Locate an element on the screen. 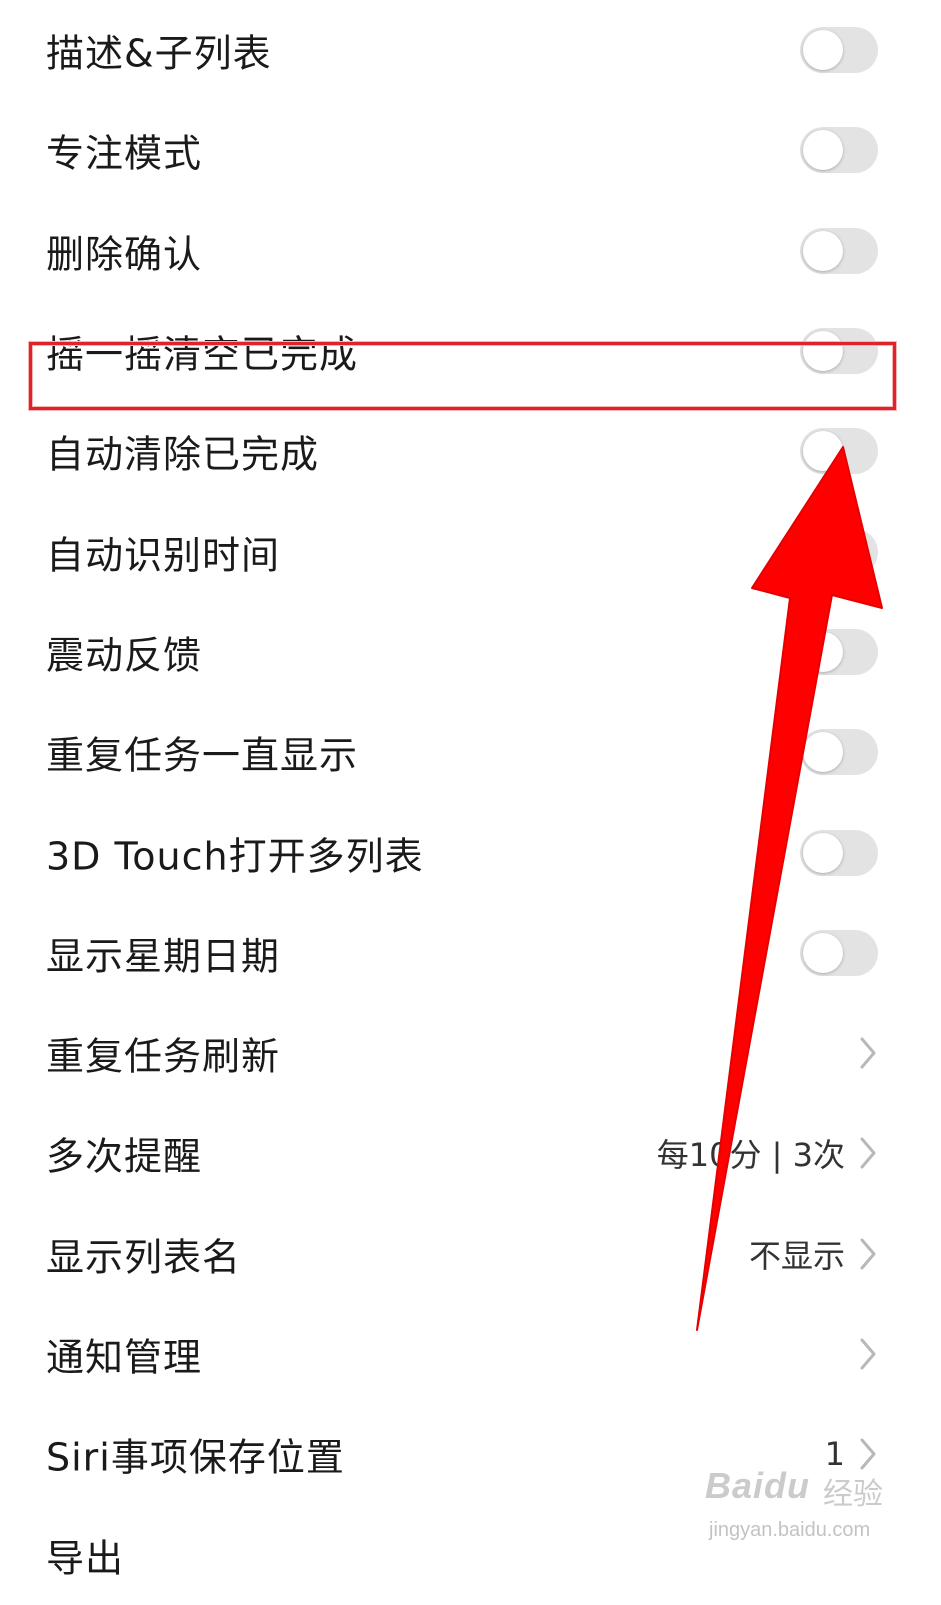 Image resolution: width=941 pixels, height=1605 pixels. baidu-watermark: Baidu 经验 jingyan.baidu.com is located at coordinates (820, 1510).